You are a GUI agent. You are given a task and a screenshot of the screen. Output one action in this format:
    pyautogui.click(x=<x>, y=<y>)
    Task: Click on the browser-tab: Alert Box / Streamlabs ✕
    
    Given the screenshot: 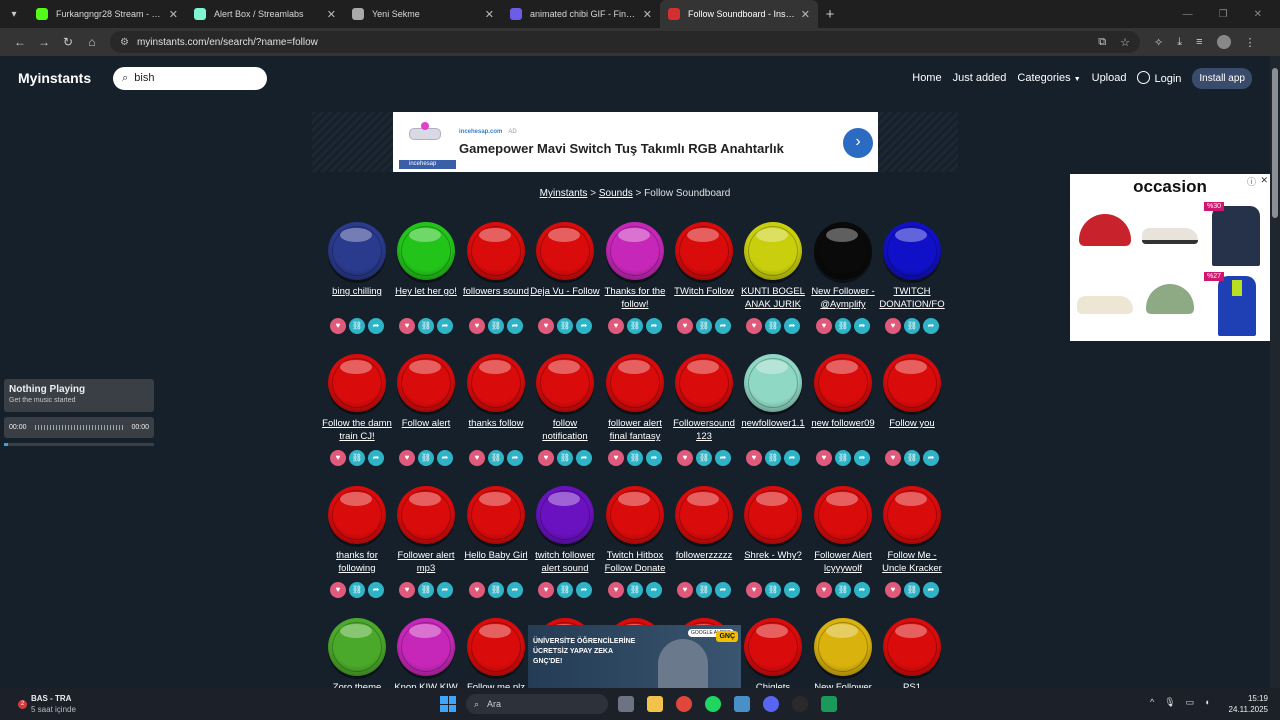 What is the action you would take?
    pyautogui.click(x=265, y=14)
    